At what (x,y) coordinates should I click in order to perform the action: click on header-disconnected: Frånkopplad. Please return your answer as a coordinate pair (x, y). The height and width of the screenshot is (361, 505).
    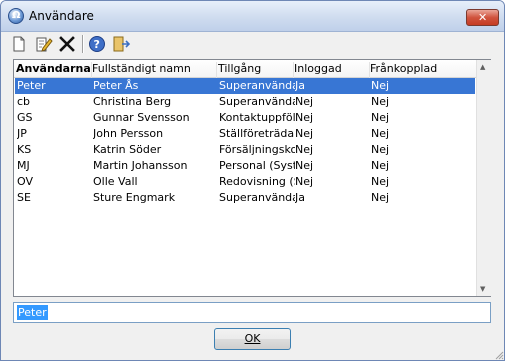
    Looking at the image, I should click on (415, 68).